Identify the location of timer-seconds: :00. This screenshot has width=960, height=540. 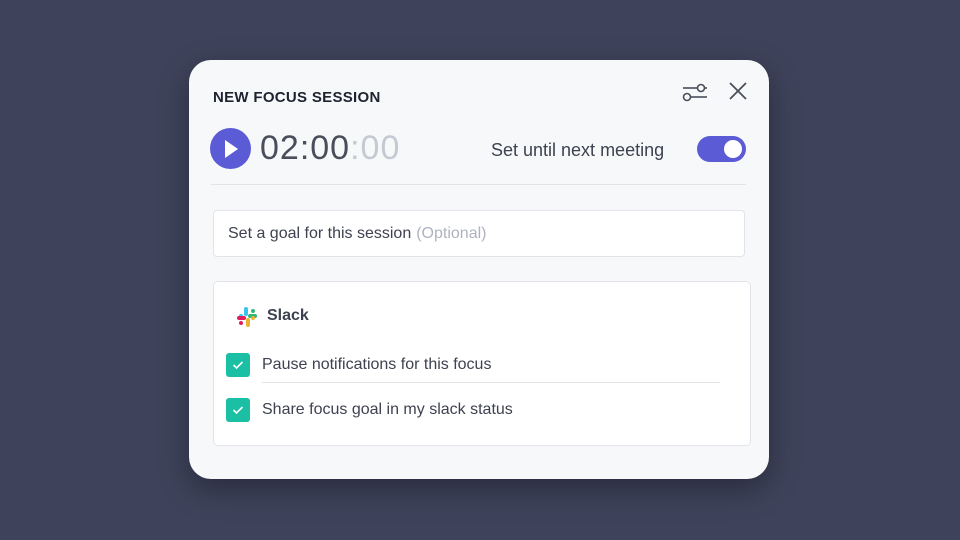
(375, 148).